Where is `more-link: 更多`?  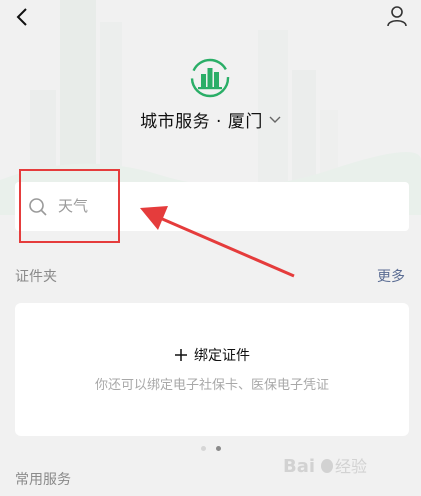 more-link: 更多 is located at coordinates (391, 276).